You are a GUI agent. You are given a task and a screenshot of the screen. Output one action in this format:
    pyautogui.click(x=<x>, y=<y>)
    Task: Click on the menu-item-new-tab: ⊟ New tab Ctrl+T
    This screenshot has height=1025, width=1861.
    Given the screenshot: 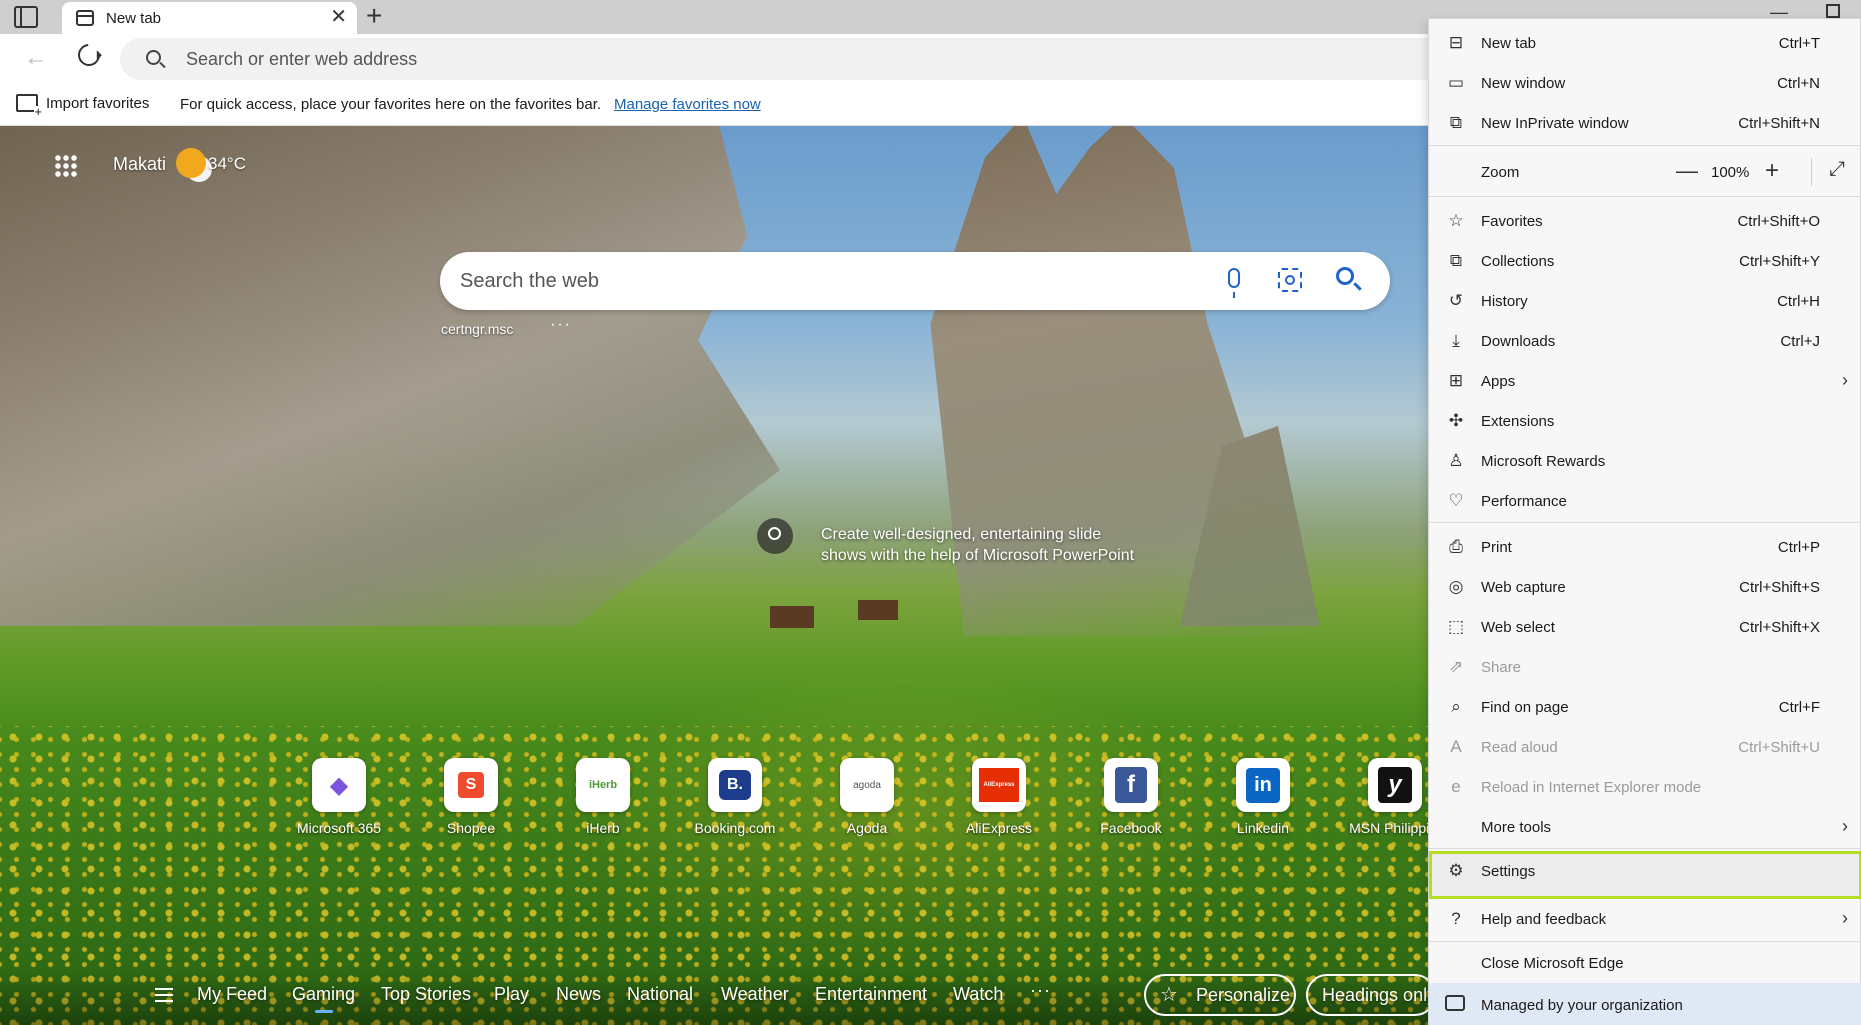 What is the action you would take?
    pyautogui.click(x=1645, y=43)
    